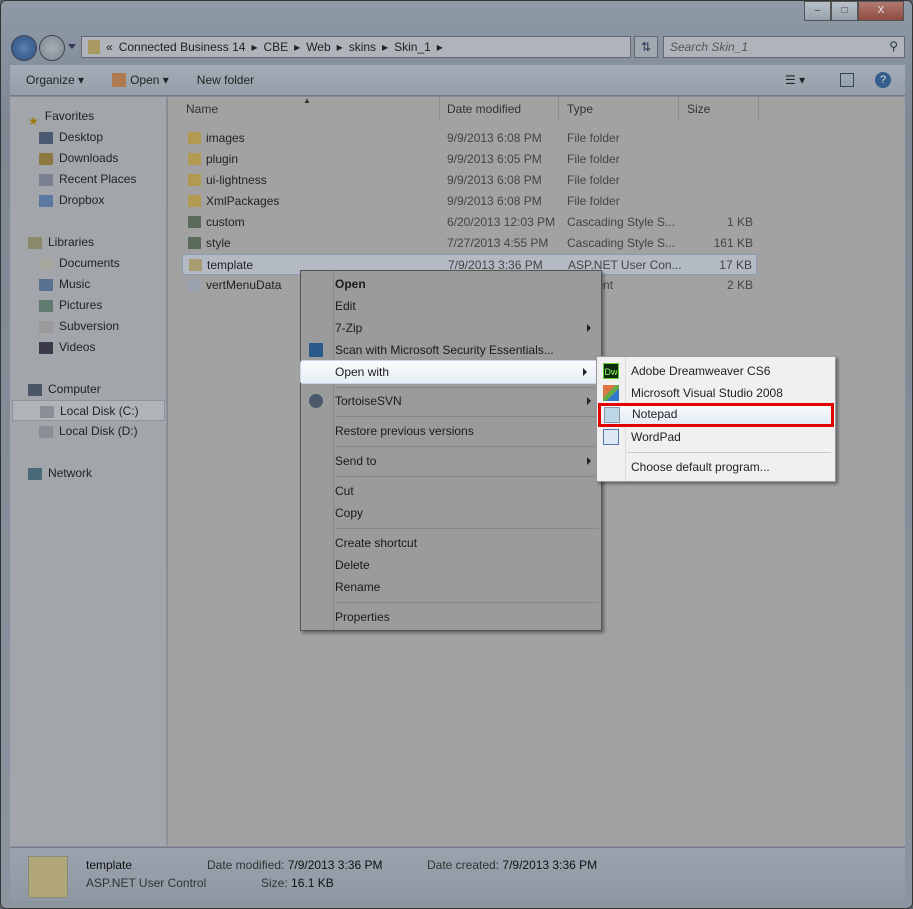 Image resolution: width=913 pixels, height=909 pixels. Describe the element at coordinates (35, 242) in the screenshot. I see `libraries-icon` at that location.